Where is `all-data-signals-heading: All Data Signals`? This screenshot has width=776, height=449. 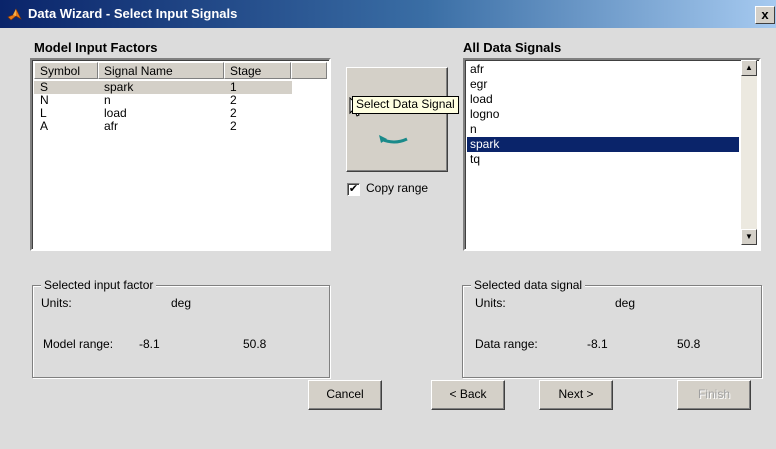 all-data-signals-heading: All Data Signals is located at coordinates (512, 47).